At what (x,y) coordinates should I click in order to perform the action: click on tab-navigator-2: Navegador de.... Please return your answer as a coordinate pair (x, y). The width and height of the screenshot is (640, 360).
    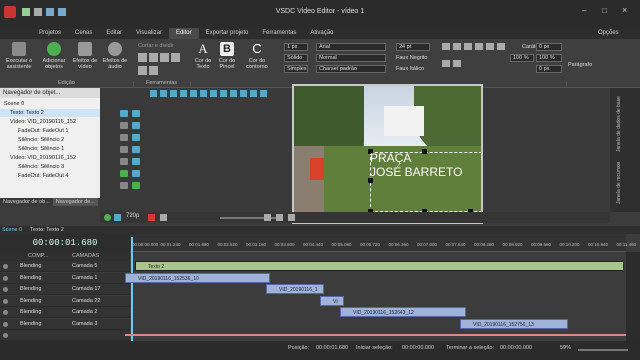
    Looking at the image, I should click on (75, 202).